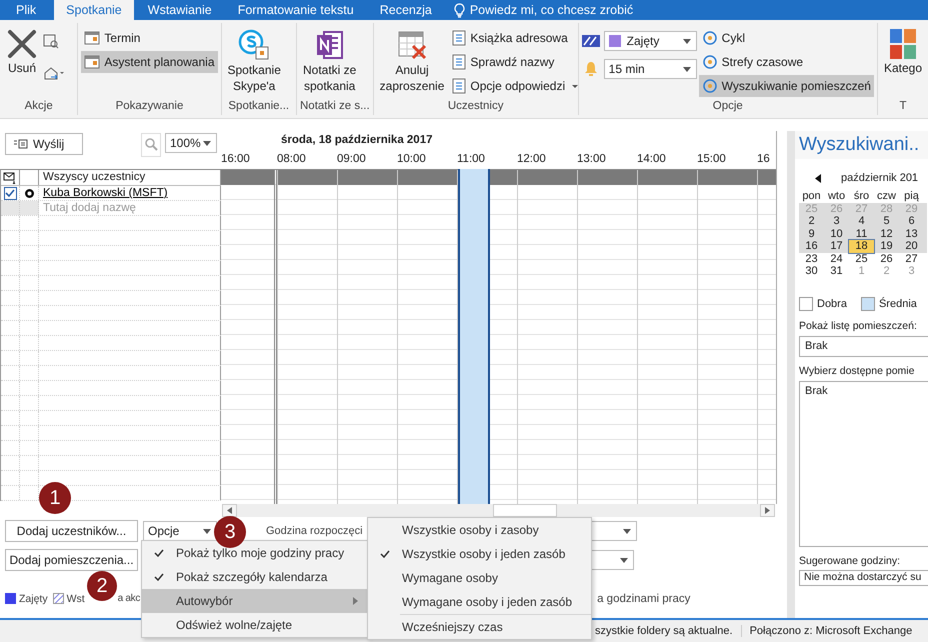  What do you see at coordinates (474, 336) in the screenshot?
I see `selected-time-slot` at bounding box center [474, 336].